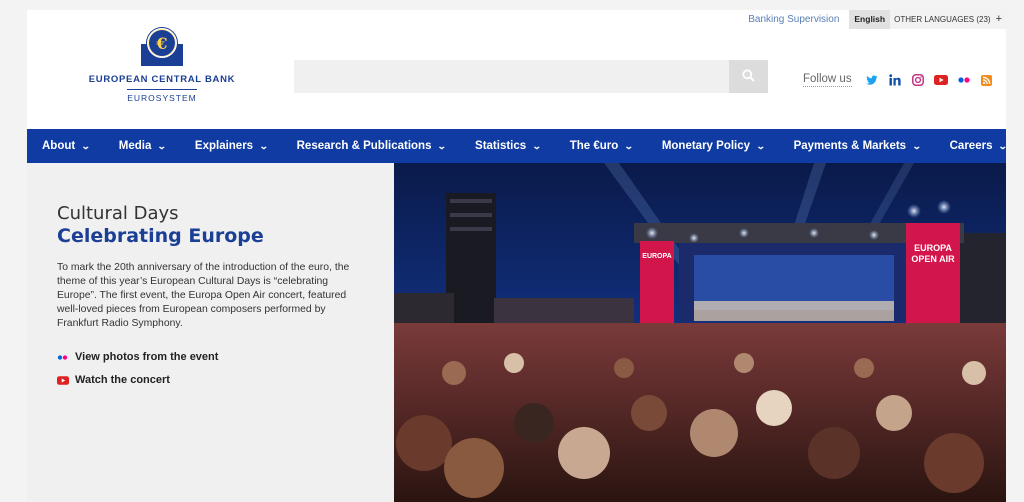 The image size is (1024, 502). I want to click on plus-icon: +, so click(998, 19).